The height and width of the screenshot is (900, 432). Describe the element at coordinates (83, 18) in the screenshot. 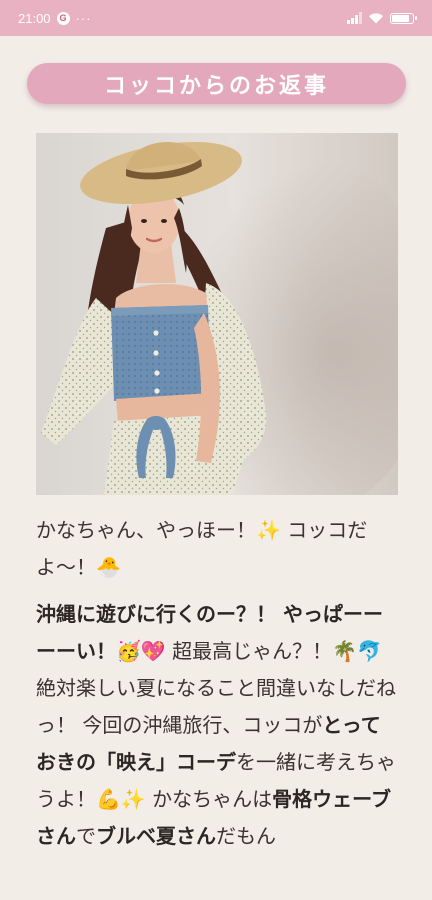

I see `more-notifications-icon: ···` at that location.